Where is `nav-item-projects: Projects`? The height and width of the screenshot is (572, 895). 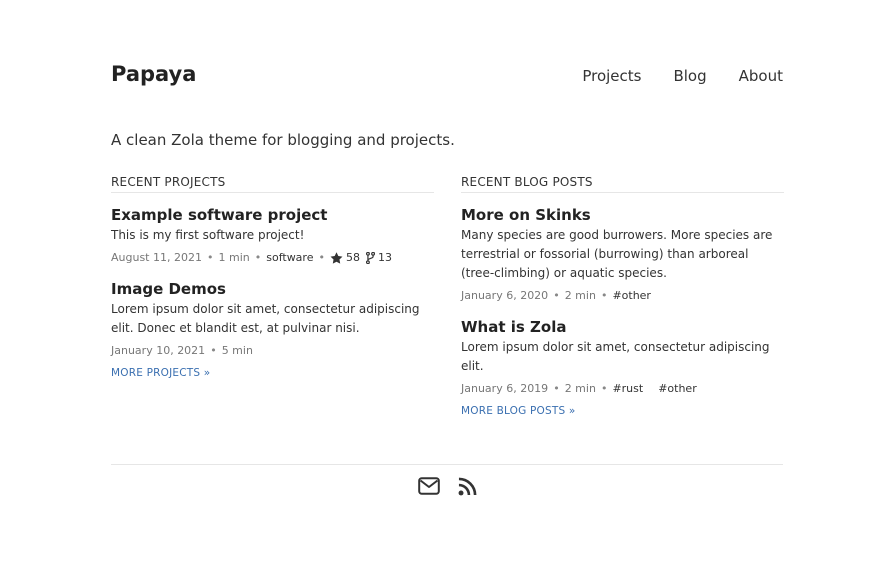 nav-item-projects: Projects is located at coordinates (611, 76).